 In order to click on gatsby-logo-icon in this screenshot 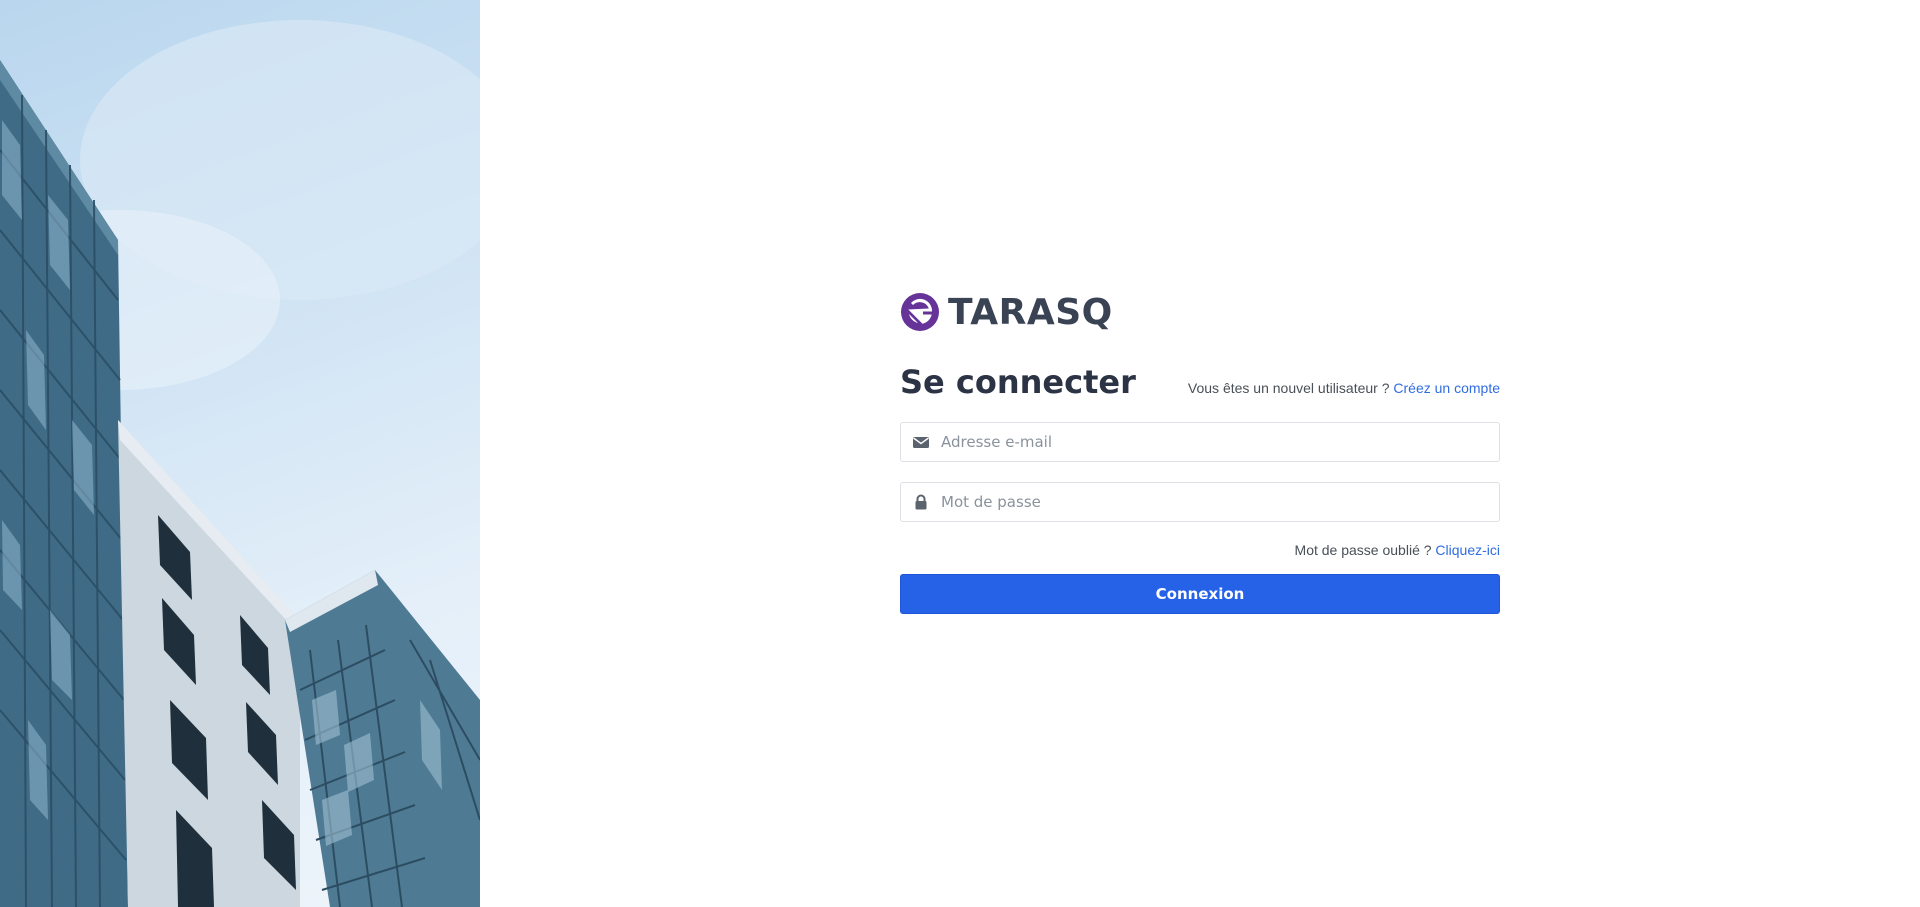, I will do `click(920, 312)`.